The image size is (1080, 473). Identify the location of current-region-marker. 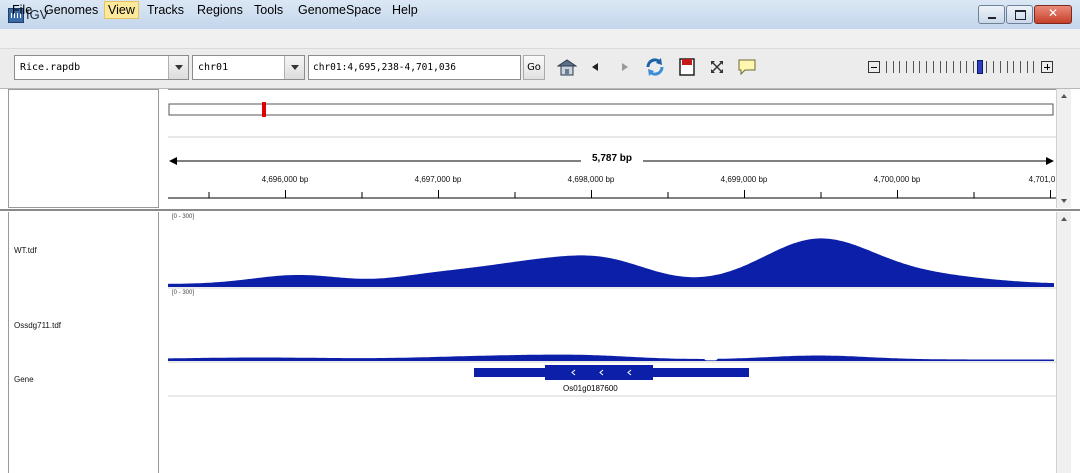
(264, 109).